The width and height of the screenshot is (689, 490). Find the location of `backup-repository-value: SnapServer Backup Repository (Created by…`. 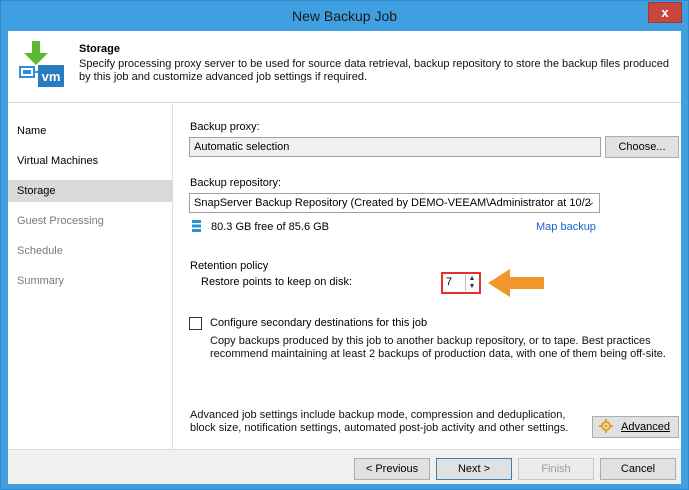

backup-repository-value: SnapServer Backup Repository (Created by… is located at coordinates (392, 203).